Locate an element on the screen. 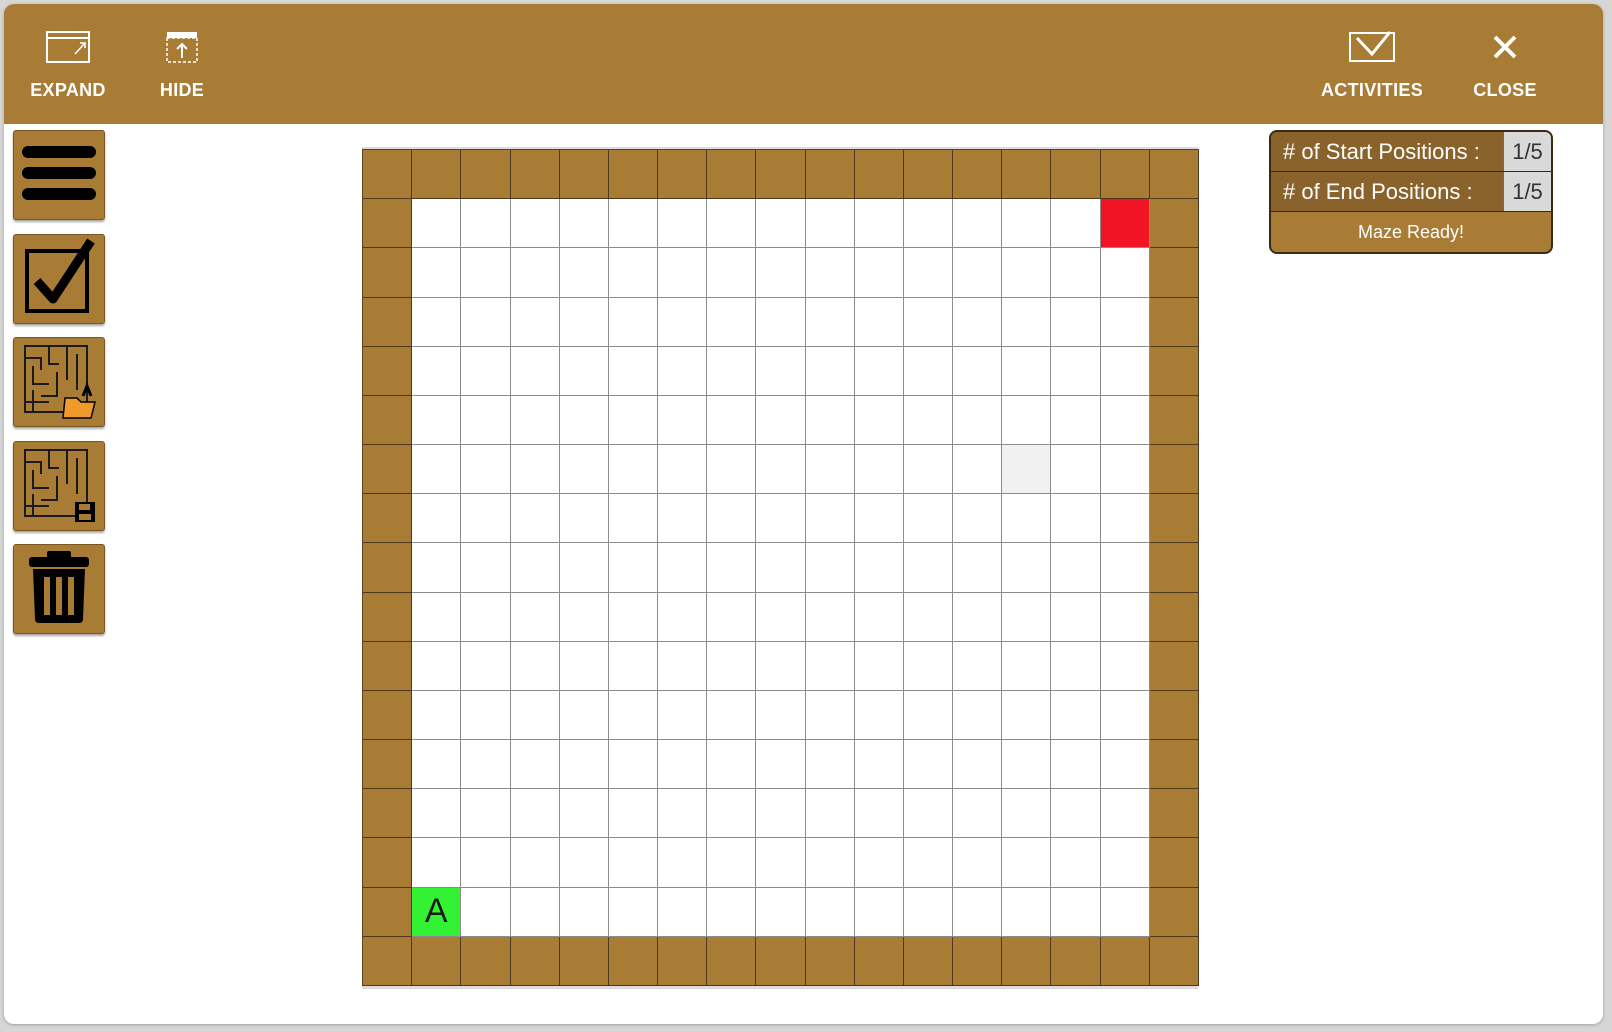  delete-maze-button is located at coordinates (59, 589).